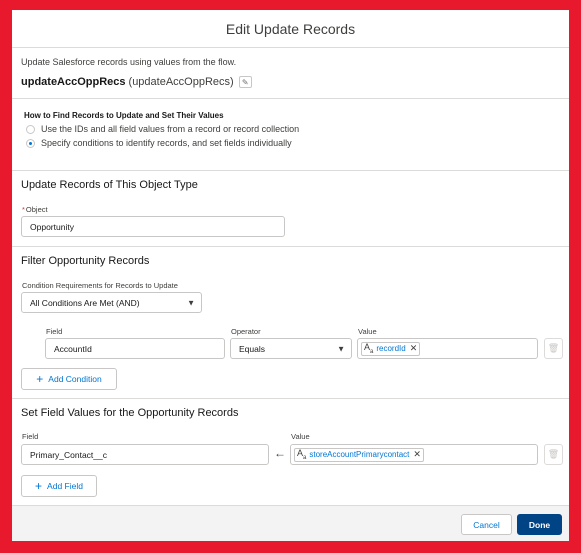 Image resolution: width=581 pixels, height=553 pixels. Describe the element at coordinates (135, 348) in the screenshot. I see `filter-field-input: AccountId` at that location.